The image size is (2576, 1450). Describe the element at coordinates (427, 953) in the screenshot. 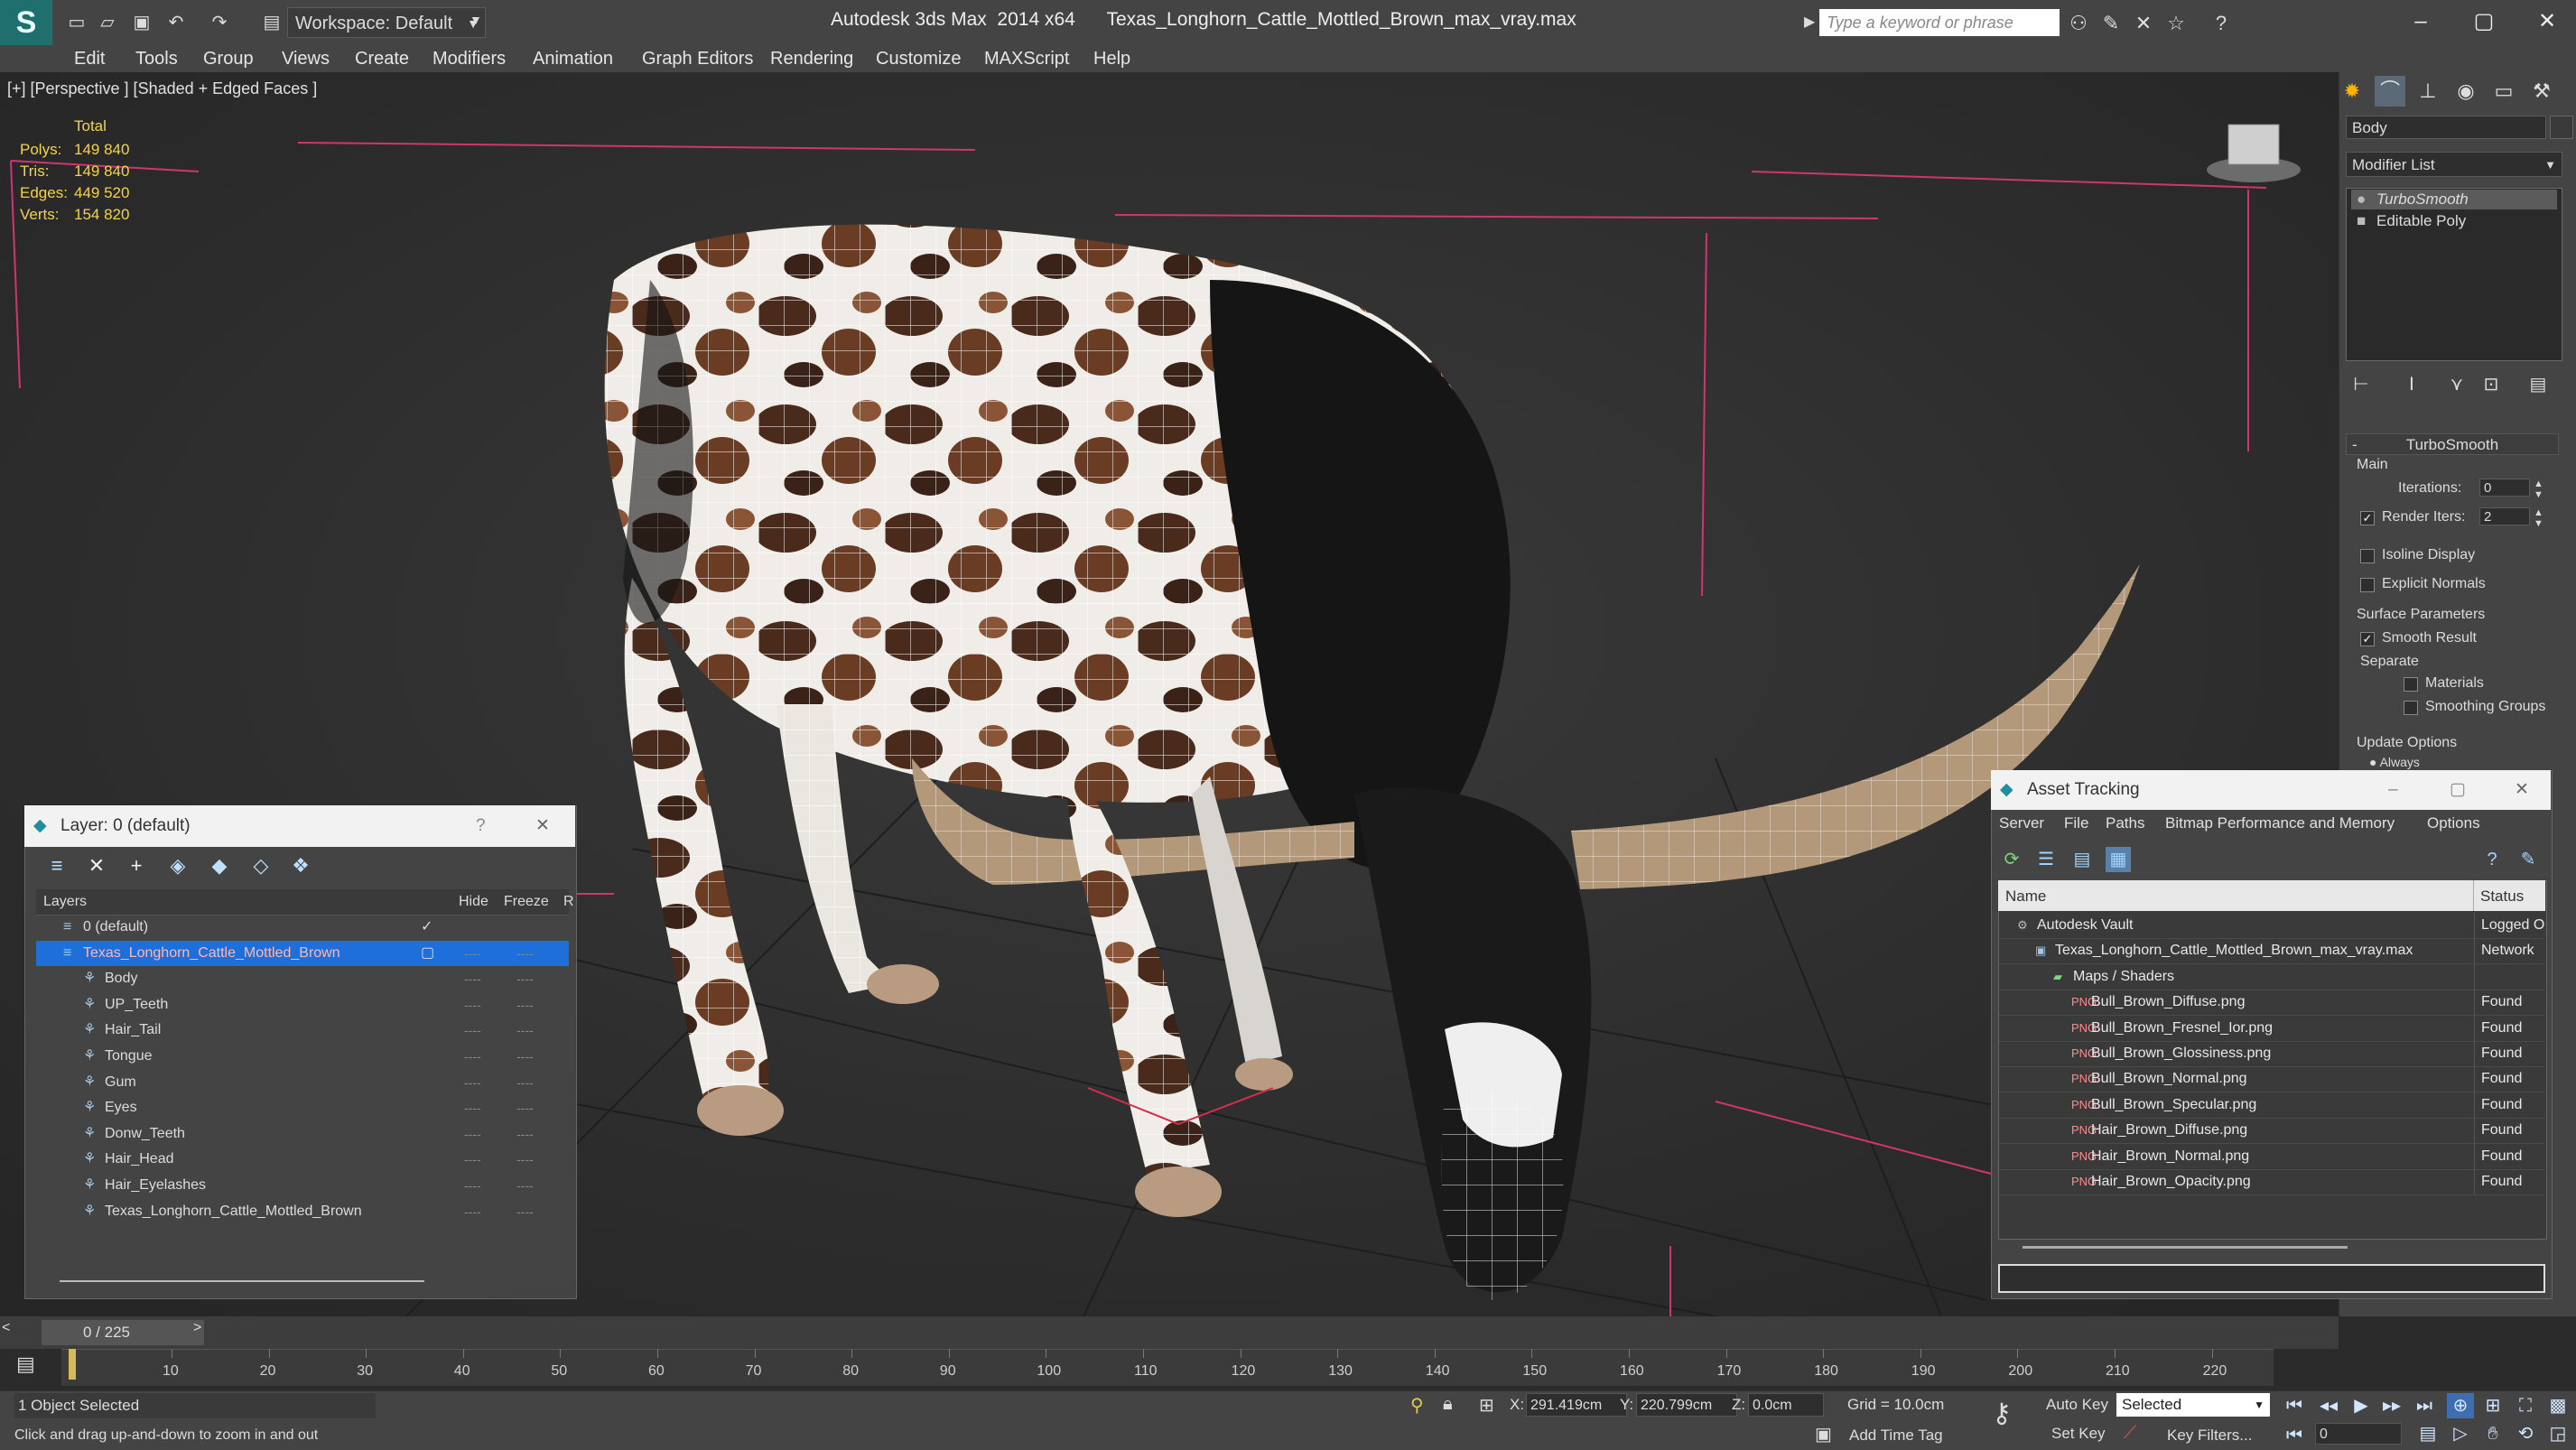

I see `make-active-icon: ▢` at that location.